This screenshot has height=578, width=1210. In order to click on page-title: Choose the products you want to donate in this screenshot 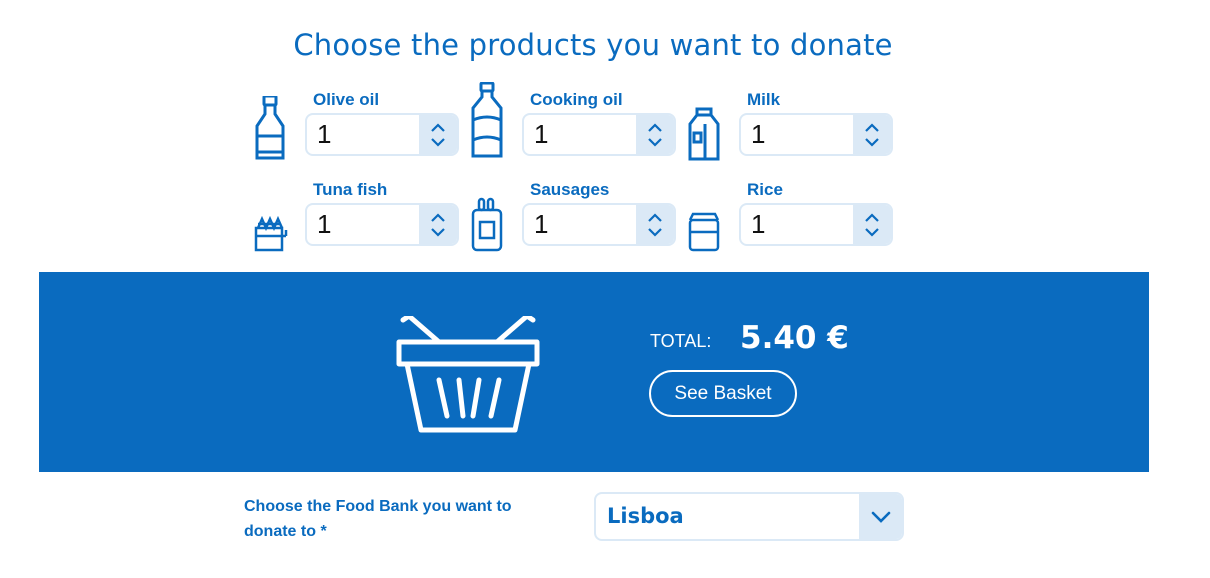, I will do `click(593, 45)`.